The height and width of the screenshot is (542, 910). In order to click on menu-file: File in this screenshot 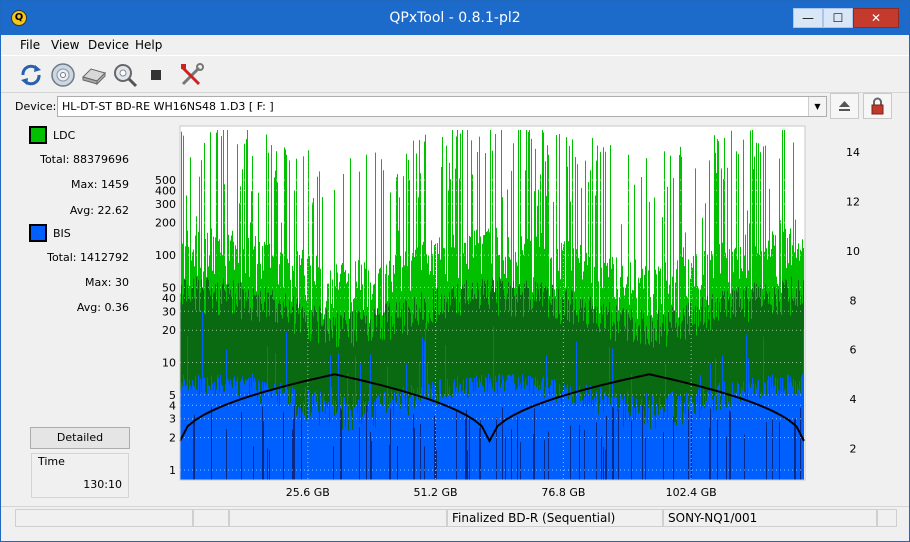, I will do `click(30, 45)`.